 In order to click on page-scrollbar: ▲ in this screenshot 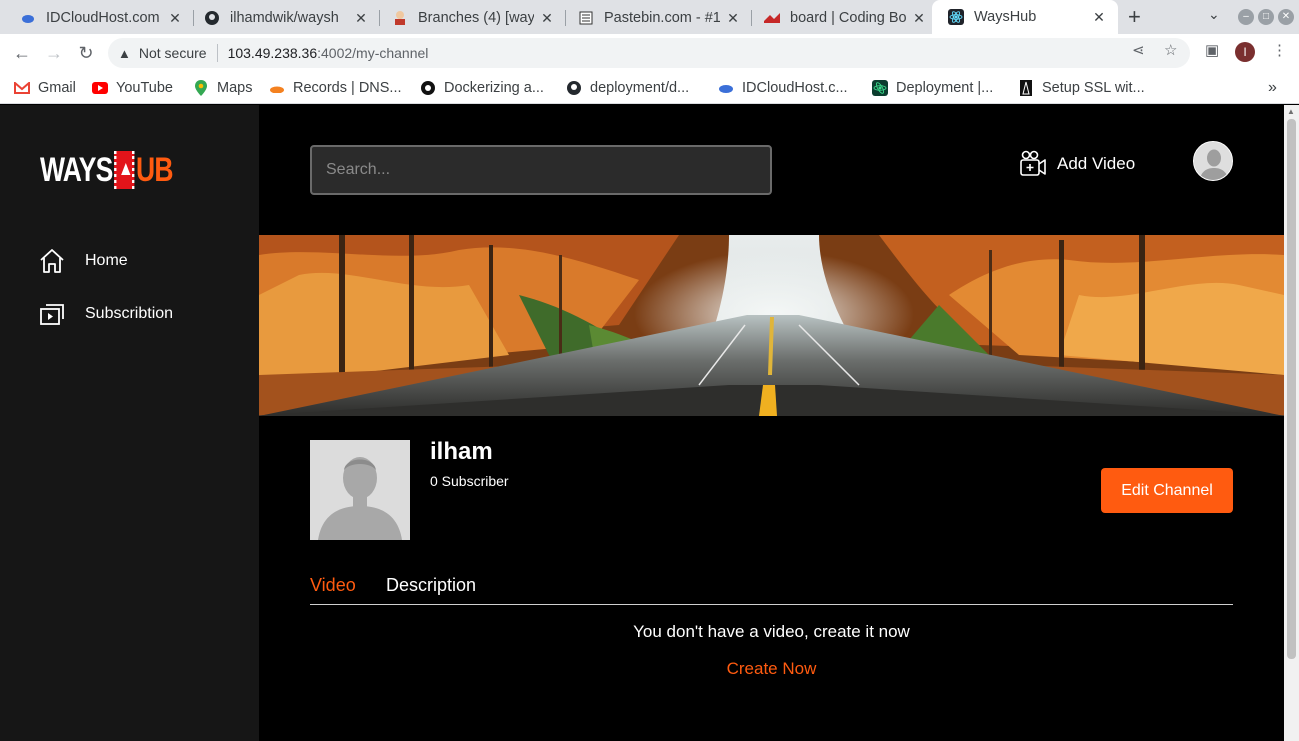, I will do `click(1291, 423)`.